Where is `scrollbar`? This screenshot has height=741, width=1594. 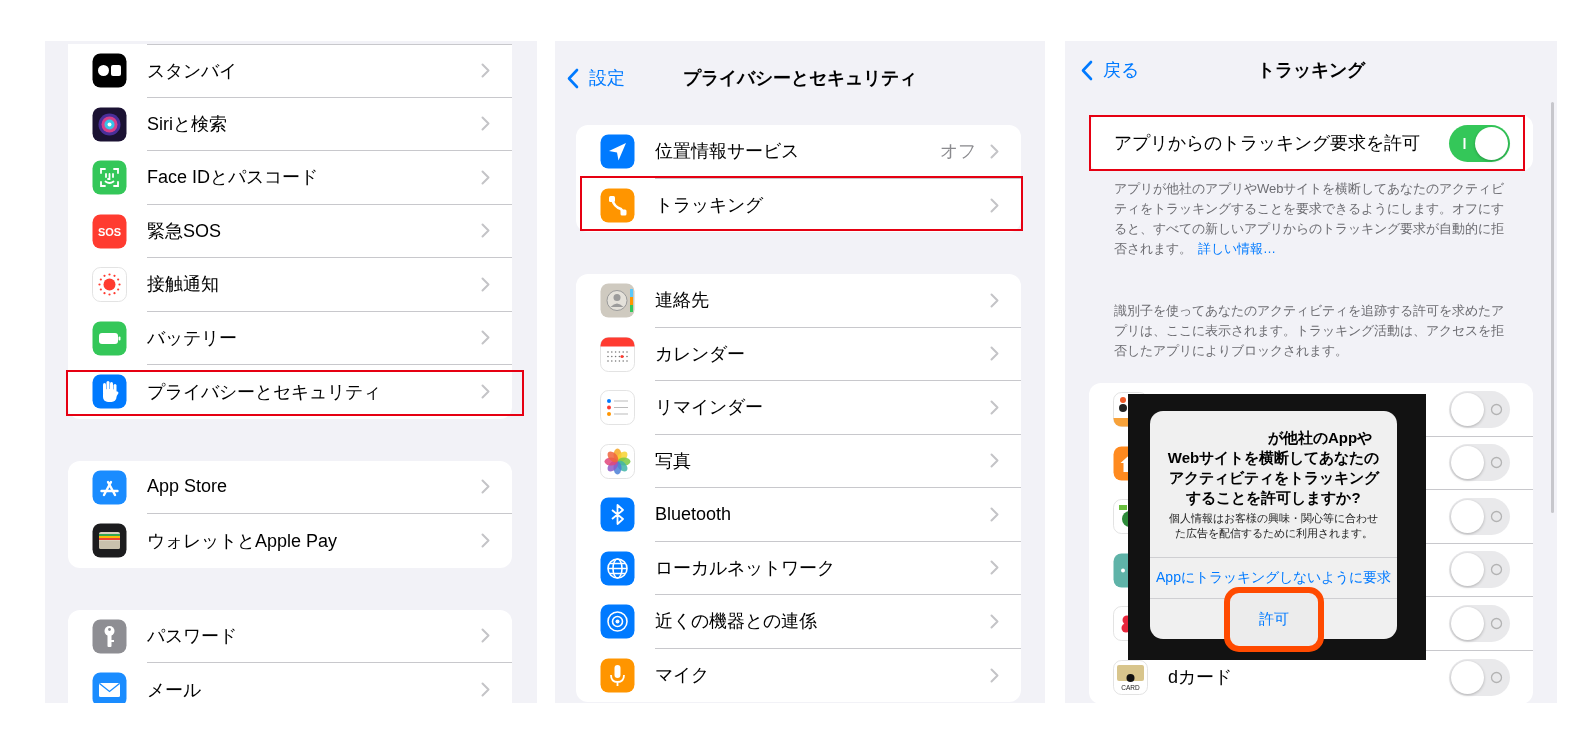
scrollbar is located at coordinates (1552, 307).